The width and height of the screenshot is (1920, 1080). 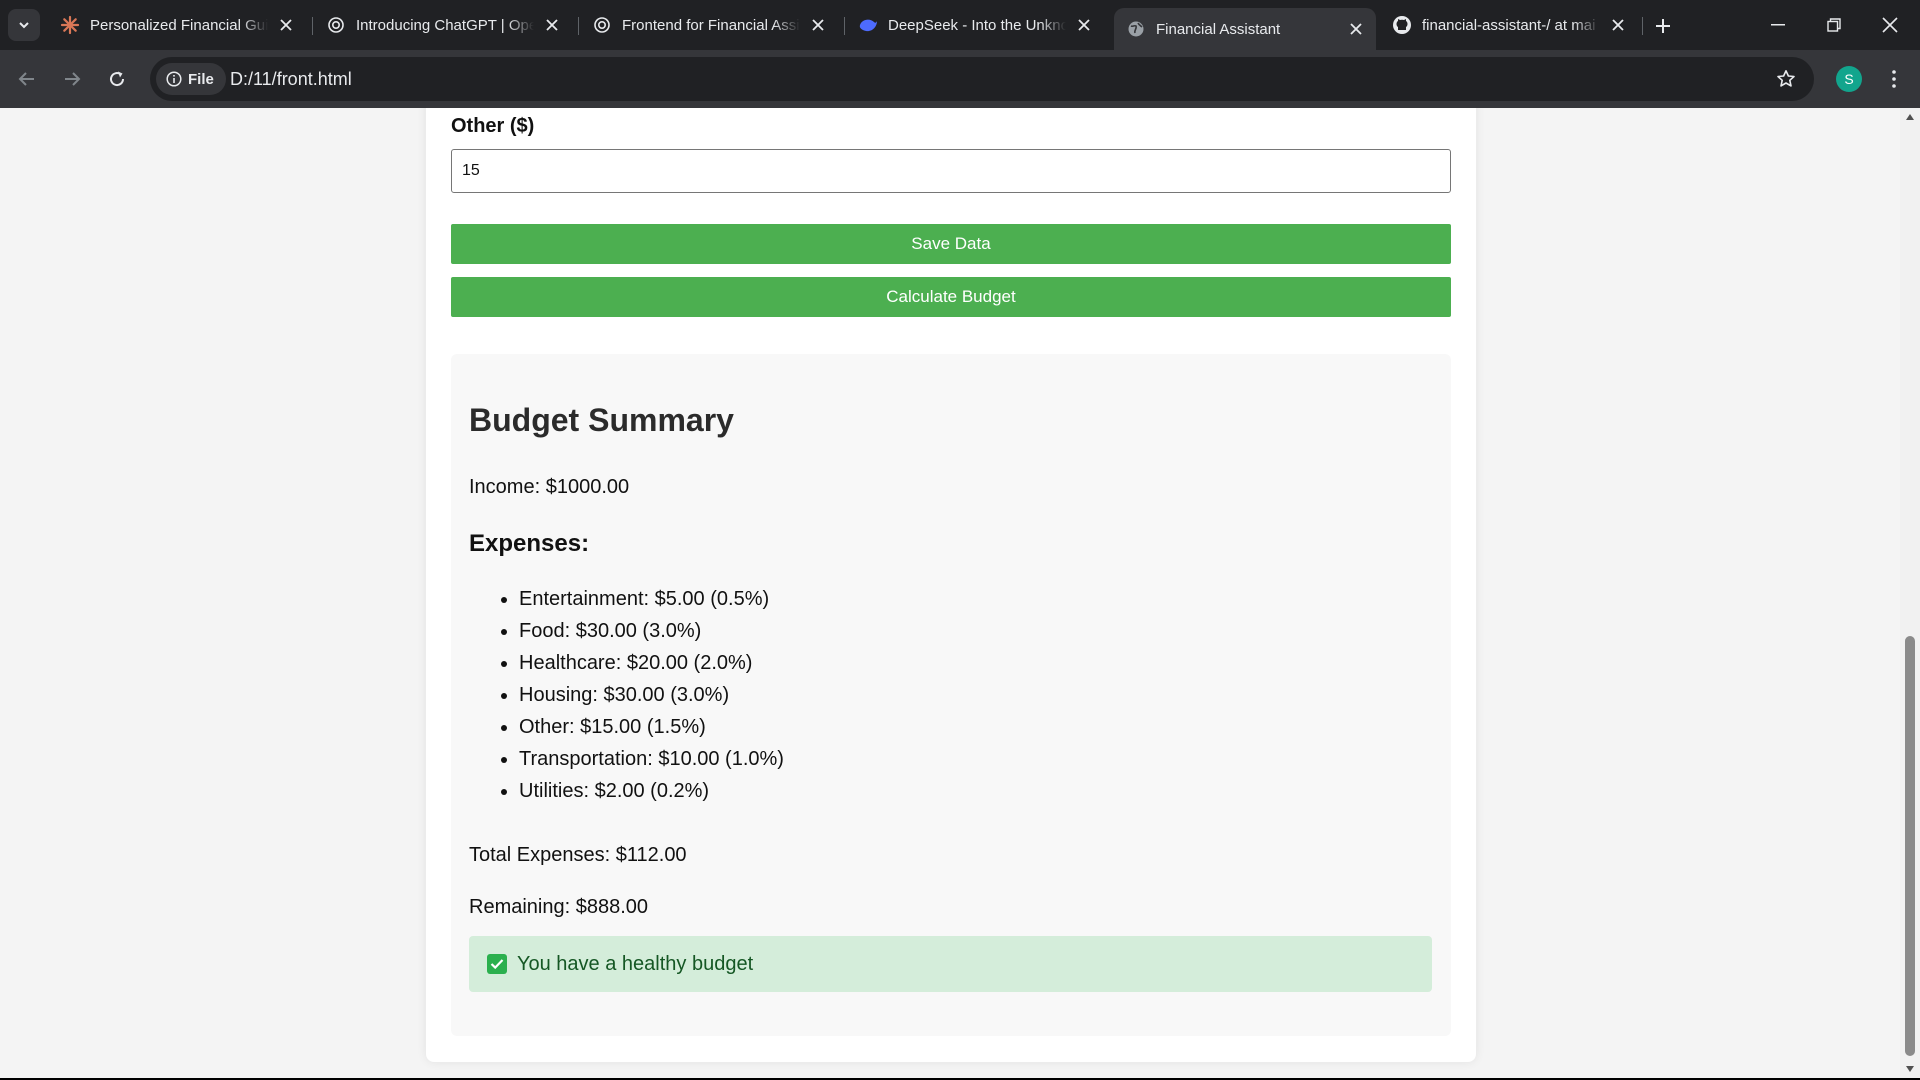 I want to click on site-info-chip: File, so click(x=191, y=79).